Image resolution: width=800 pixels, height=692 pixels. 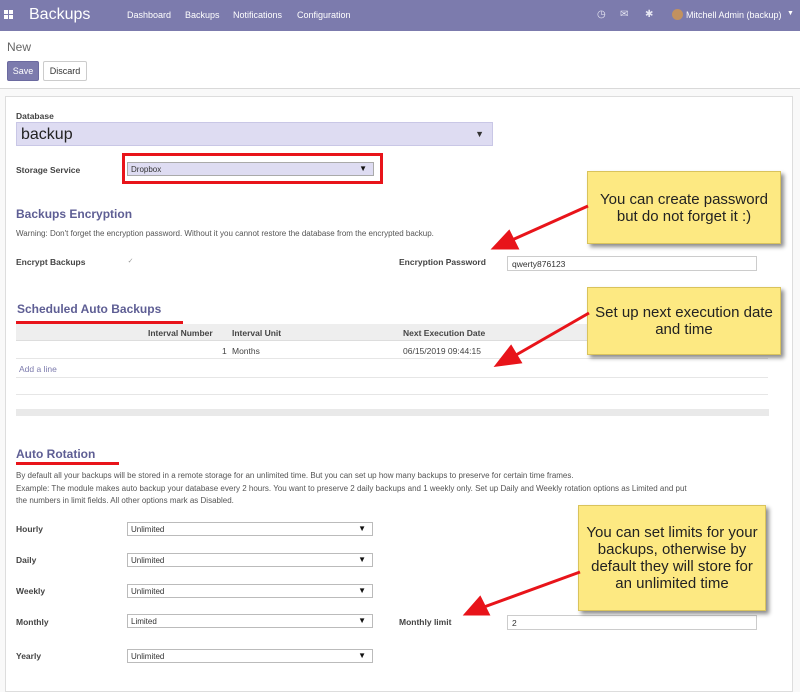 What do you see at coordinates (38, 369) in the screenshot?
I see `add-line-link: Add a line` at bounding box center [38, 369].